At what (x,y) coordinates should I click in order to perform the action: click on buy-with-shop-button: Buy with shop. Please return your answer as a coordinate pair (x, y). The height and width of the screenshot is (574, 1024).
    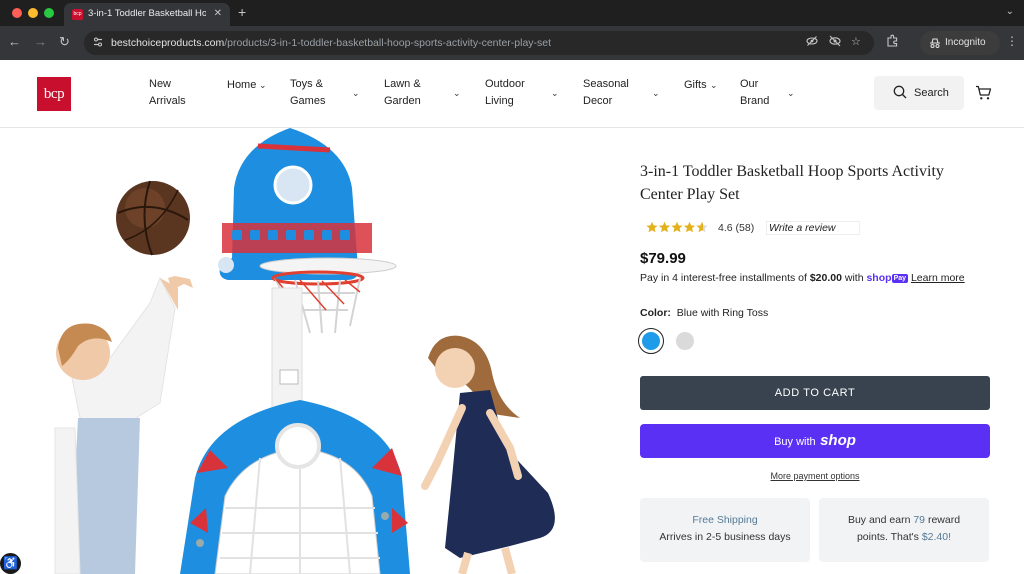
    Looking at the image, I should click on (815, 441).